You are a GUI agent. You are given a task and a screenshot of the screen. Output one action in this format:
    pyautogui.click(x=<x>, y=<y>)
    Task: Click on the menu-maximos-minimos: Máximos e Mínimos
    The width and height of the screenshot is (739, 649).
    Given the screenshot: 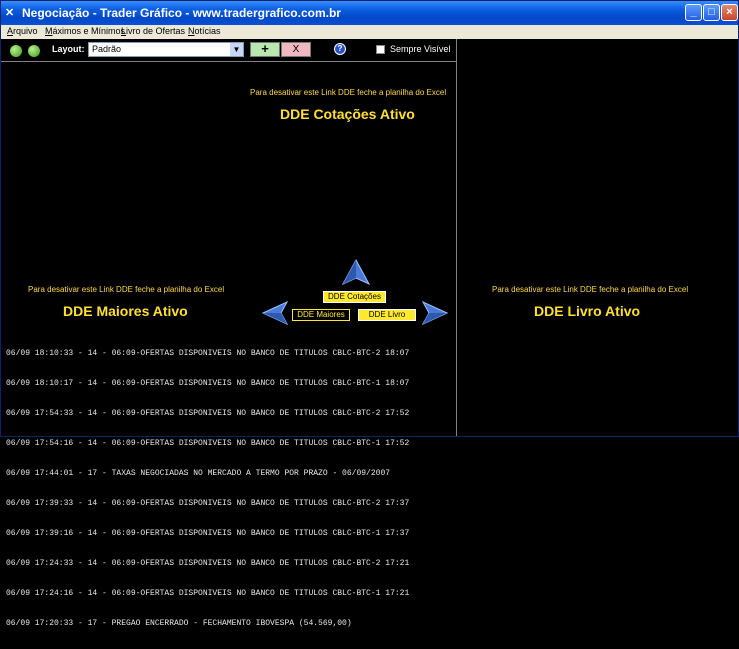 What is the action you would take?
    pyautogui.click(x=85, y=31)
    